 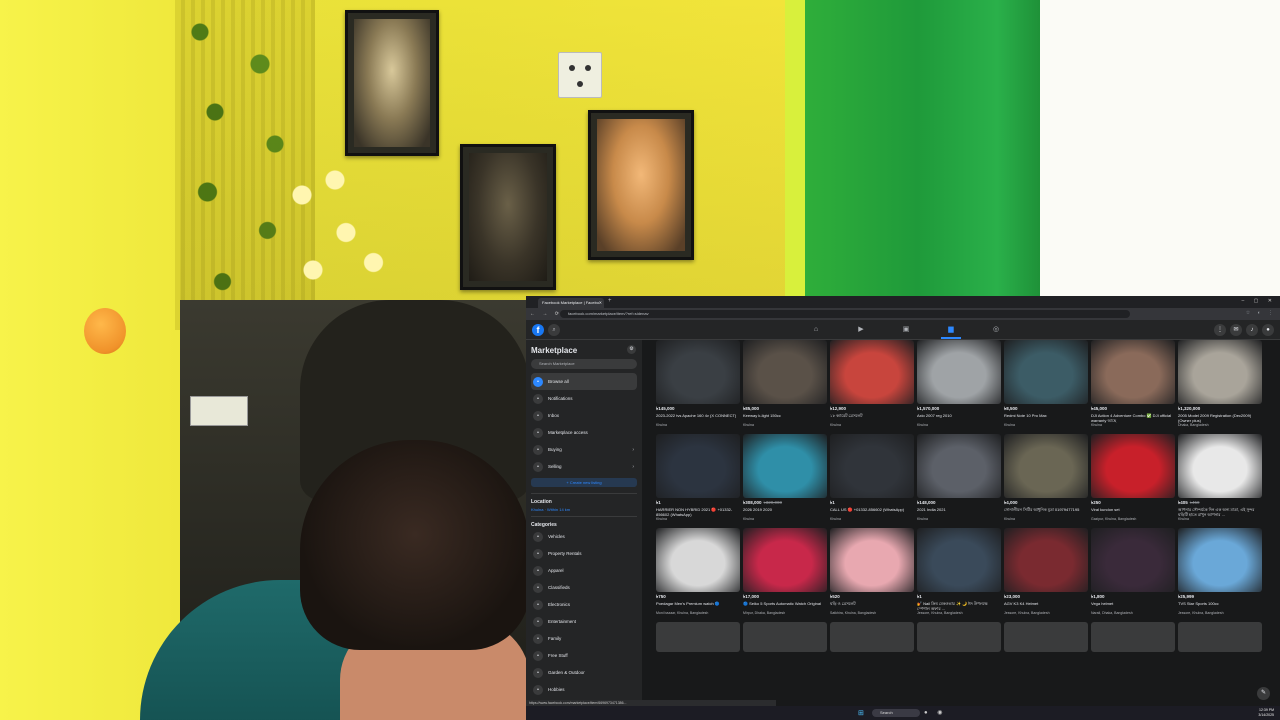 I want to click on menu-icon: ⋮, so click(x=1220, y=330).